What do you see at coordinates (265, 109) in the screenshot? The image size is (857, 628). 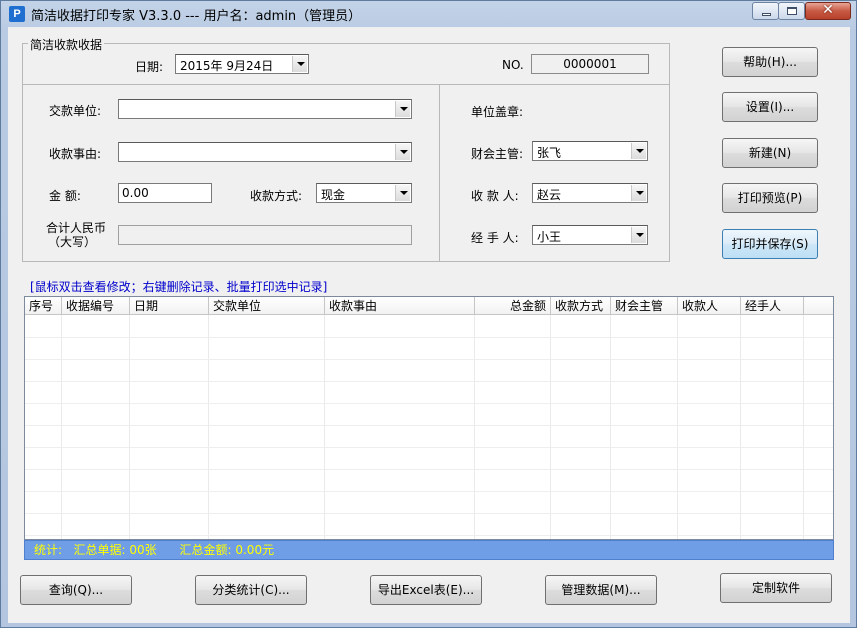 I see `payer-combo` at bounding box center [265, 109].